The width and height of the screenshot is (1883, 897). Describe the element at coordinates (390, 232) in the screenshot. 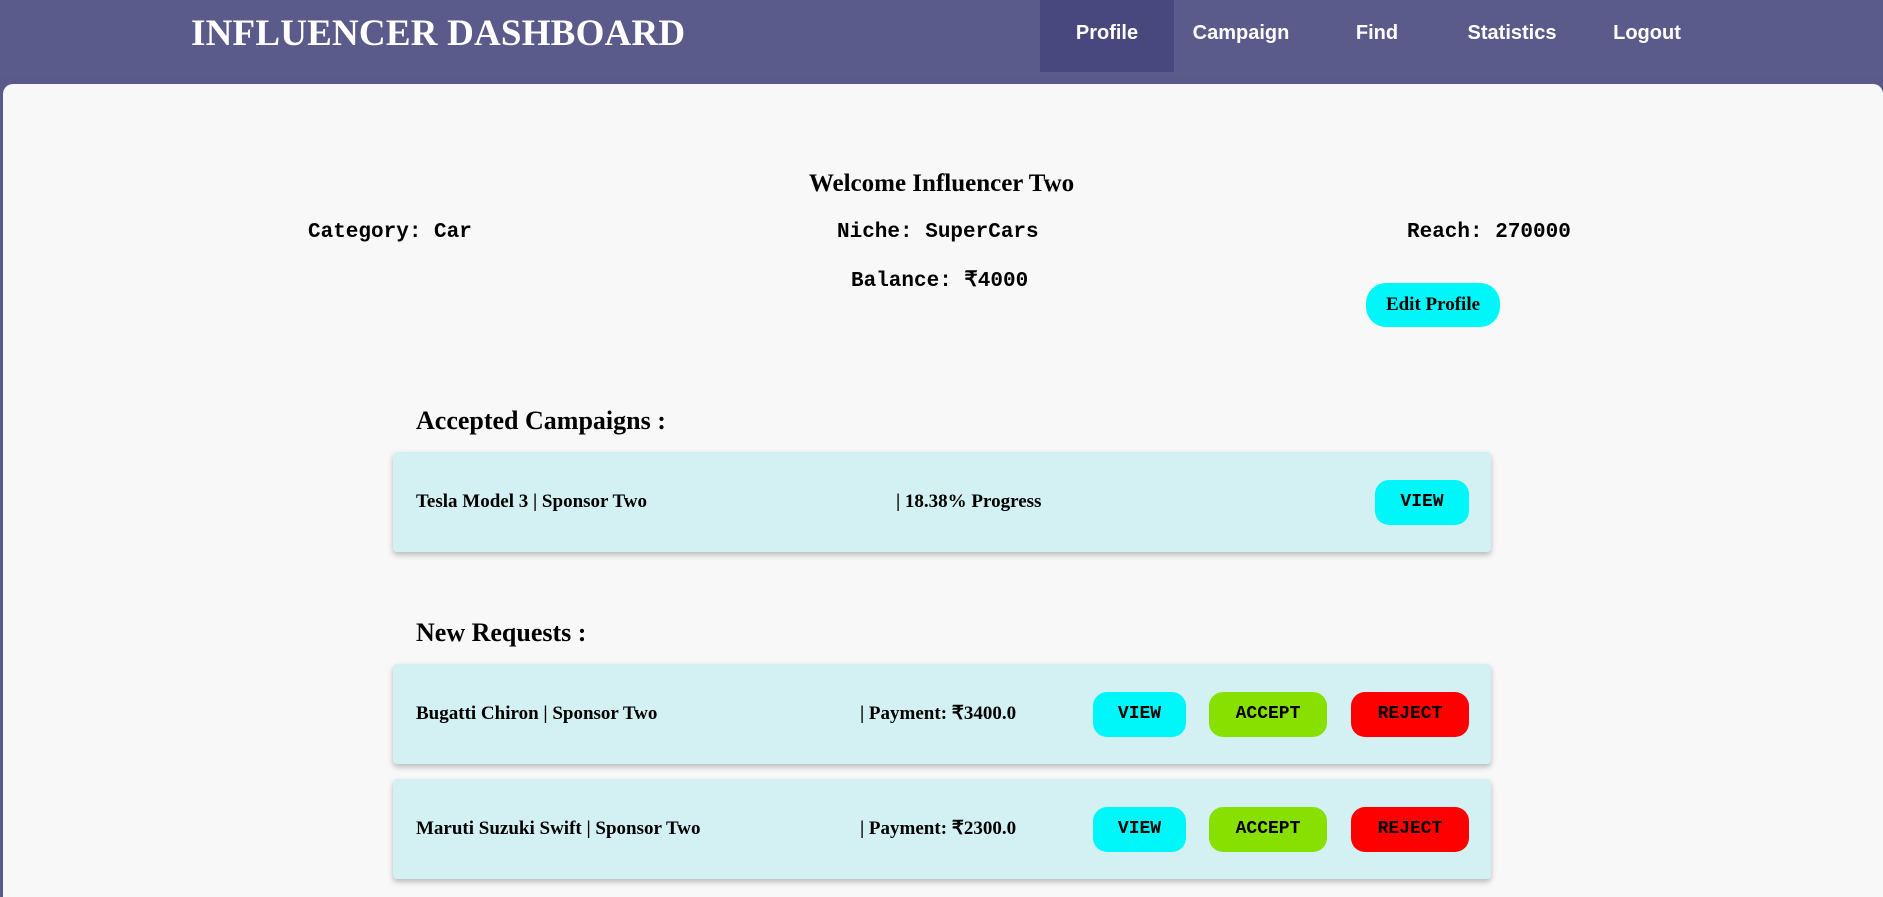

I see `category-info: Category: Car` at that location.